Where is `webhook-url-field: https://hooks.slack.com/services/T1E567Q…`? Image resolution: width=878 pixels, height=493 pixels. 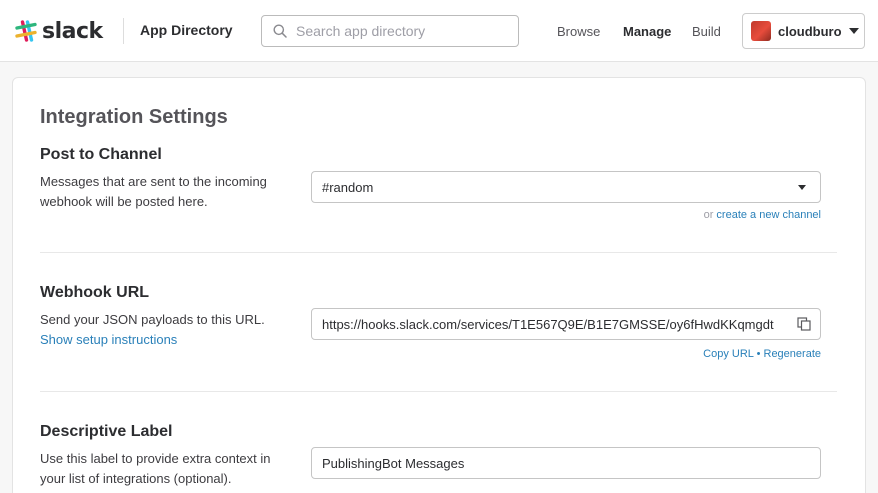 webhook-url-field: https://hooks.slack.com/services/T1E567Q… is located at coordinates (566, 324).